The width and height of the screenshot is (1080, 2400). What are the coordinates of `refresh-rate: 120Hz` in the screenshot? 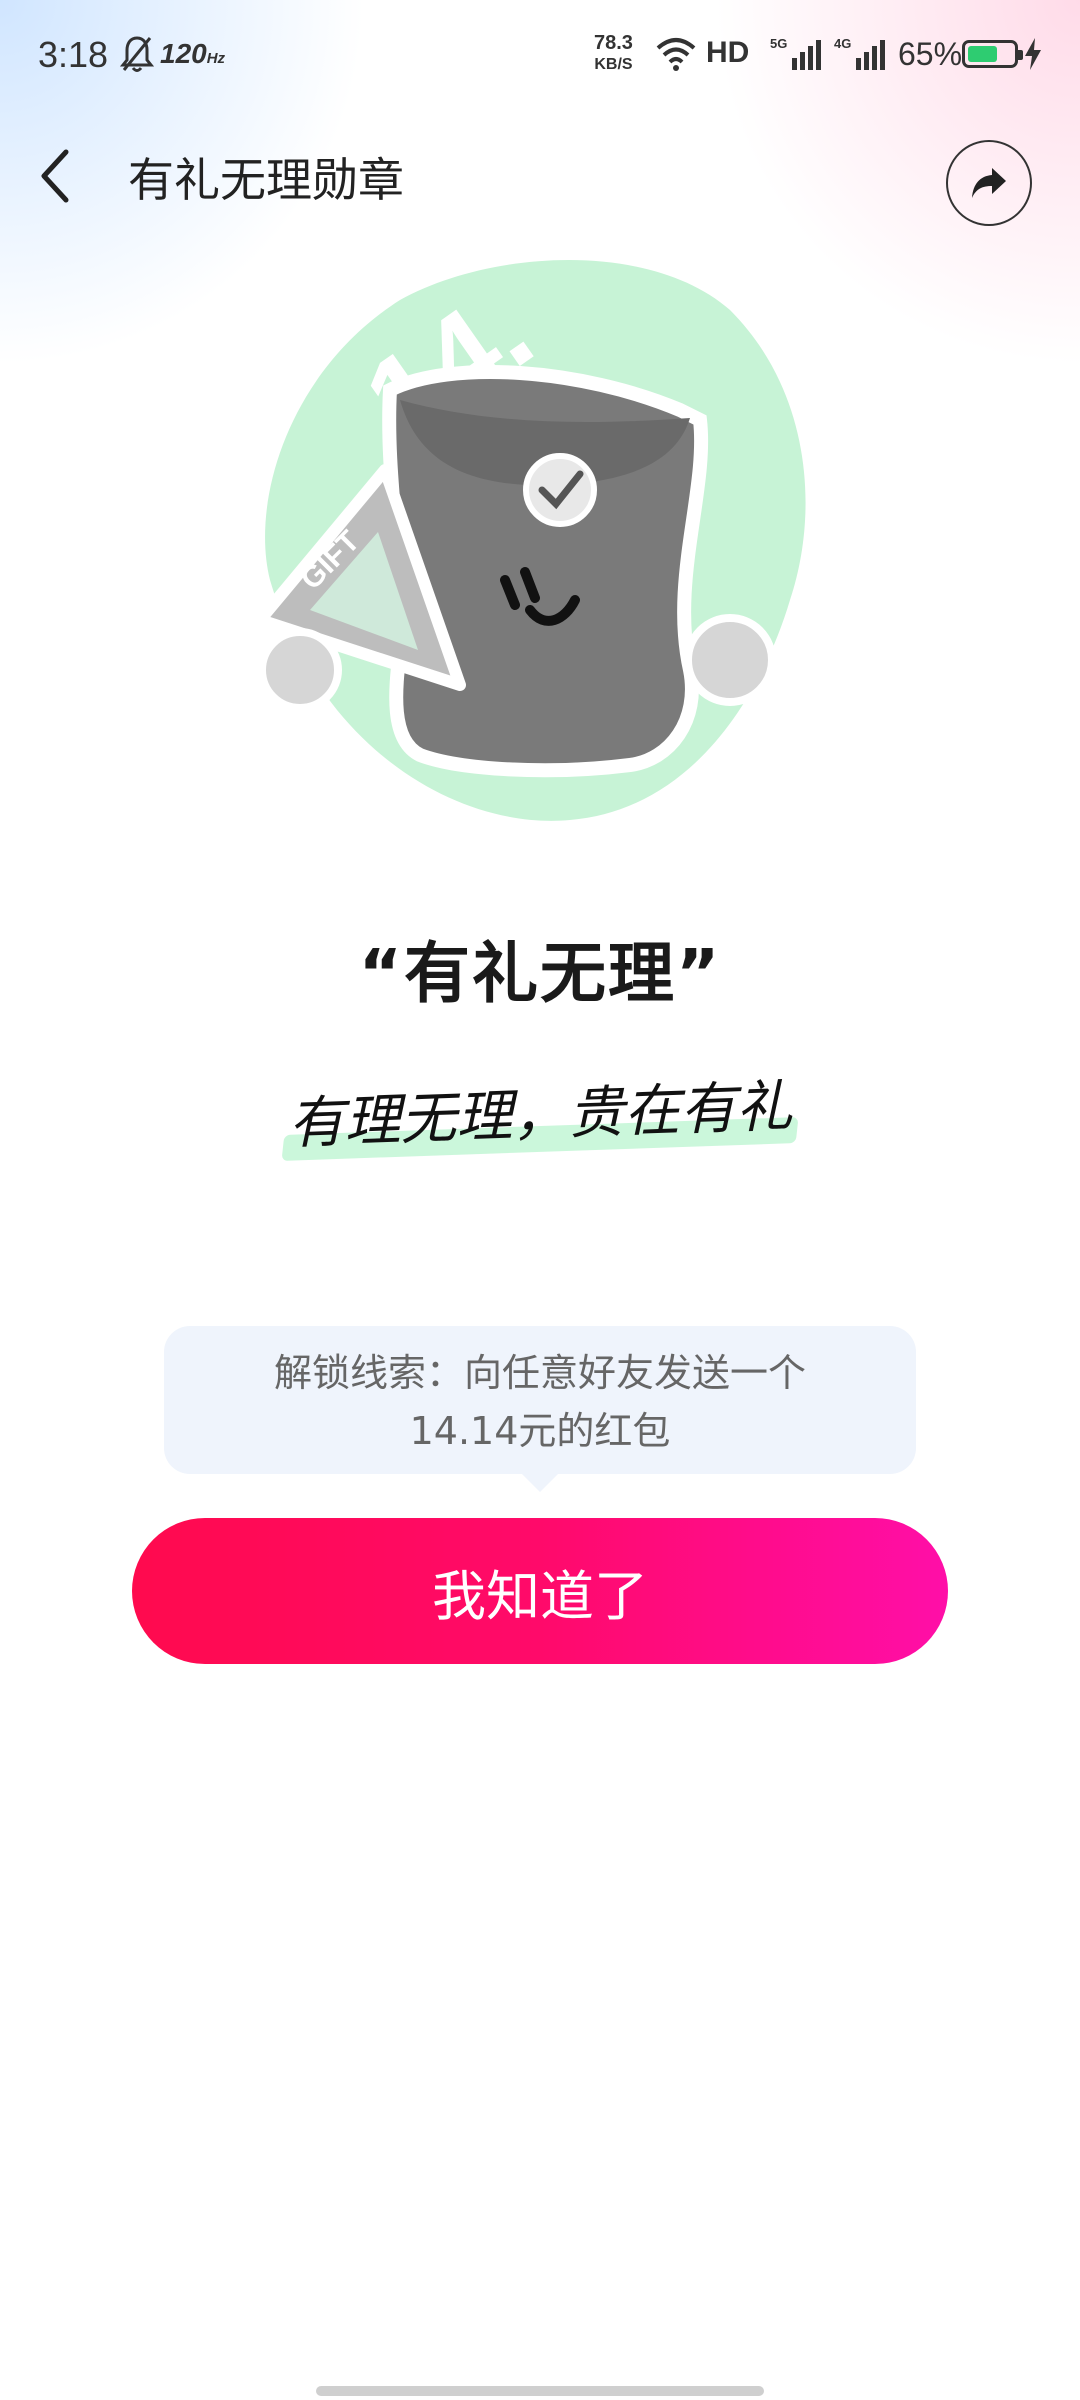 It's located at (192, 54).